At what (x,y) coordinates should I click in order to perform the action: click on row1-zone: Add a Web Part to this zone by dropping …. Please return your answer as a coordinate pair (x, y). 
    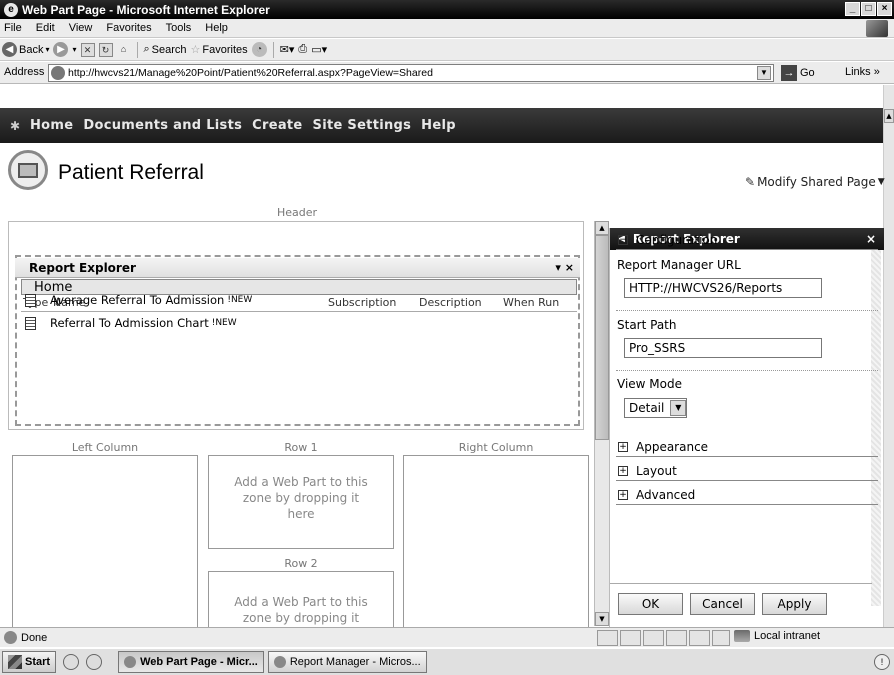
    Looking at the image, I should click on (301, 502).